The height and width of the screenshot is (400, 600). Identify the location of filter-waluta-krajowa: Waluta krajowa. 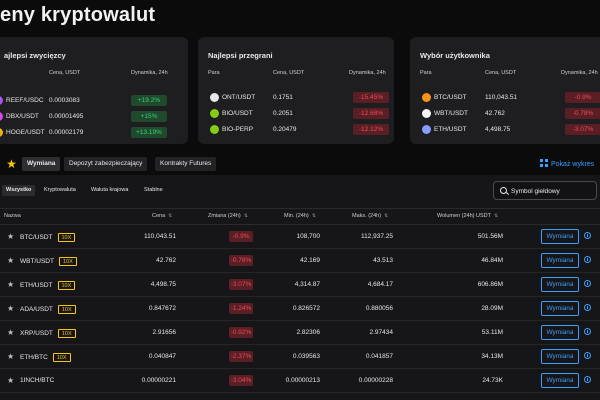
(109, 190).